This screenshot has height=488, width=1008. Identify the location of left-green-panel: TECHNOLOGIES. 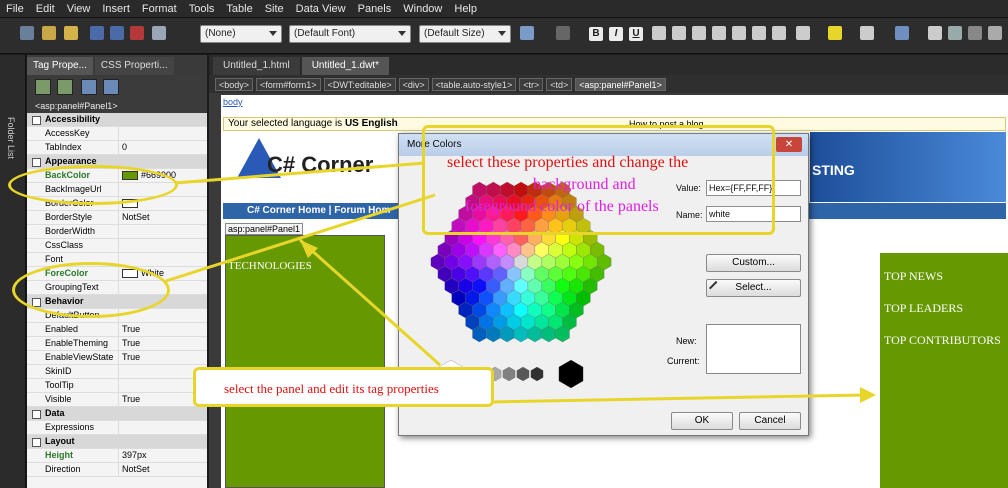
(305, 361).